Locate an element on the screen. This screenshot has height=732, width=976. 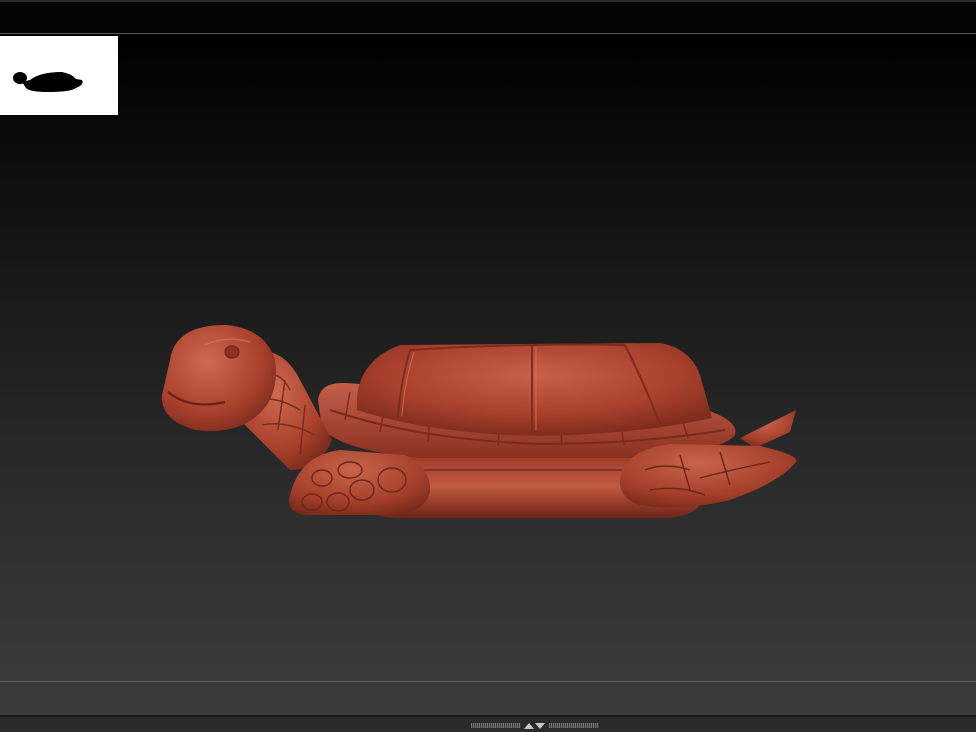
bottom-tray is located at coordinates (488, 723).